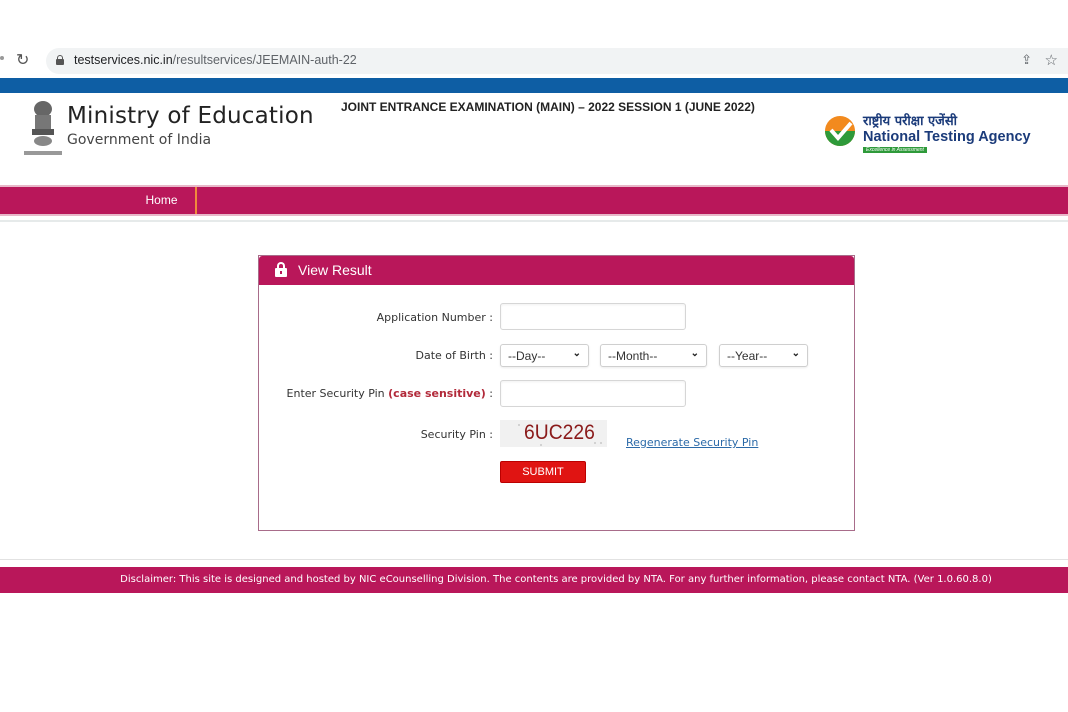 This screenshot has width=1068, height=712. What do you see at coordinates (947, 137) in the screenshot?
I see `nta-english-name: National Testing Agency` at bounding box center [947, 137].